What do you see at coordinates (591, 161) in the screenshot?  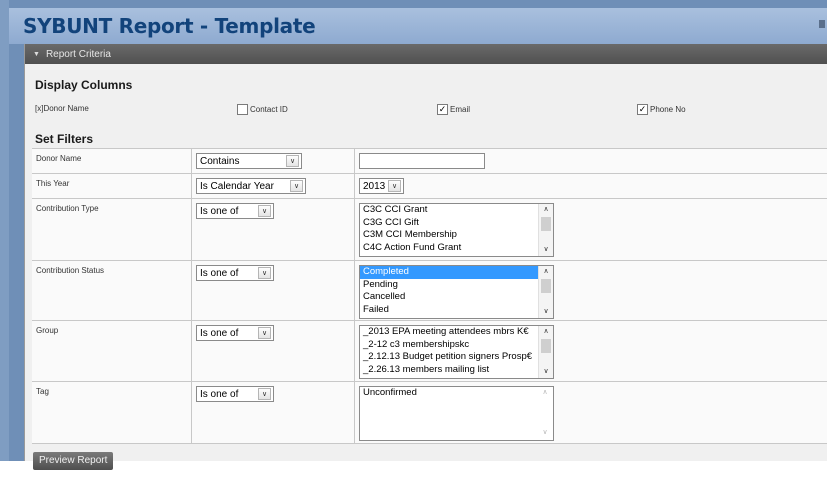 I see `filter-value-cell` at bounding box center [591, 161].